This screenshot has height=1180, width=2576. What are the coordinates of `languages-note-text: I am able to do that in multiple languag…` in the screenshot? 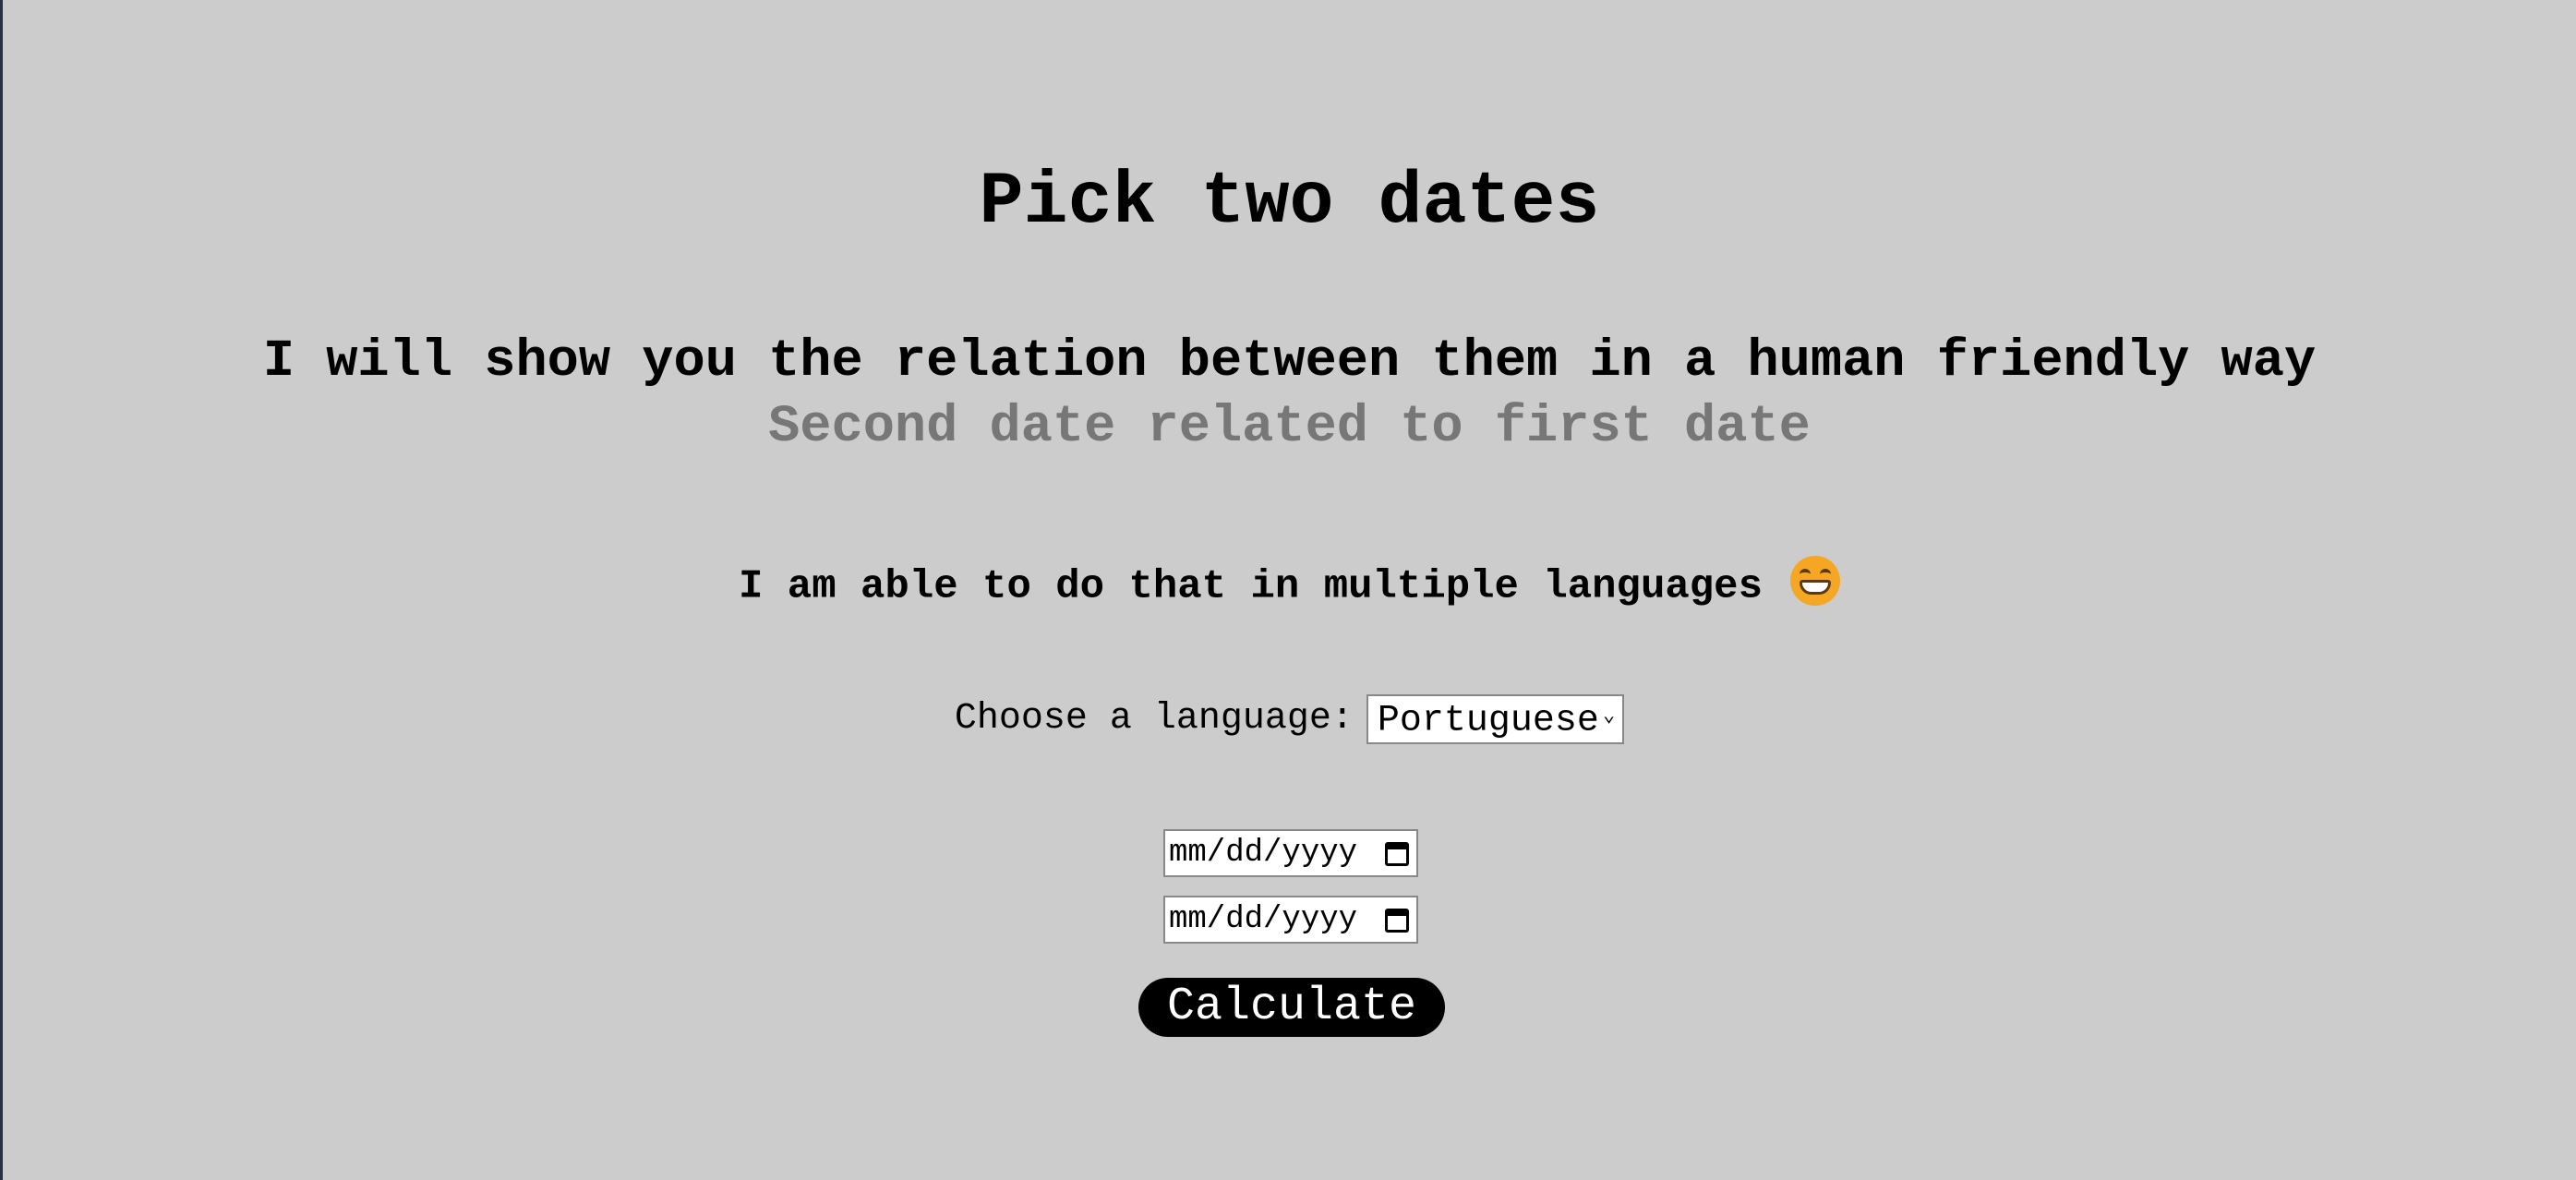 It's located at (1251, 586).